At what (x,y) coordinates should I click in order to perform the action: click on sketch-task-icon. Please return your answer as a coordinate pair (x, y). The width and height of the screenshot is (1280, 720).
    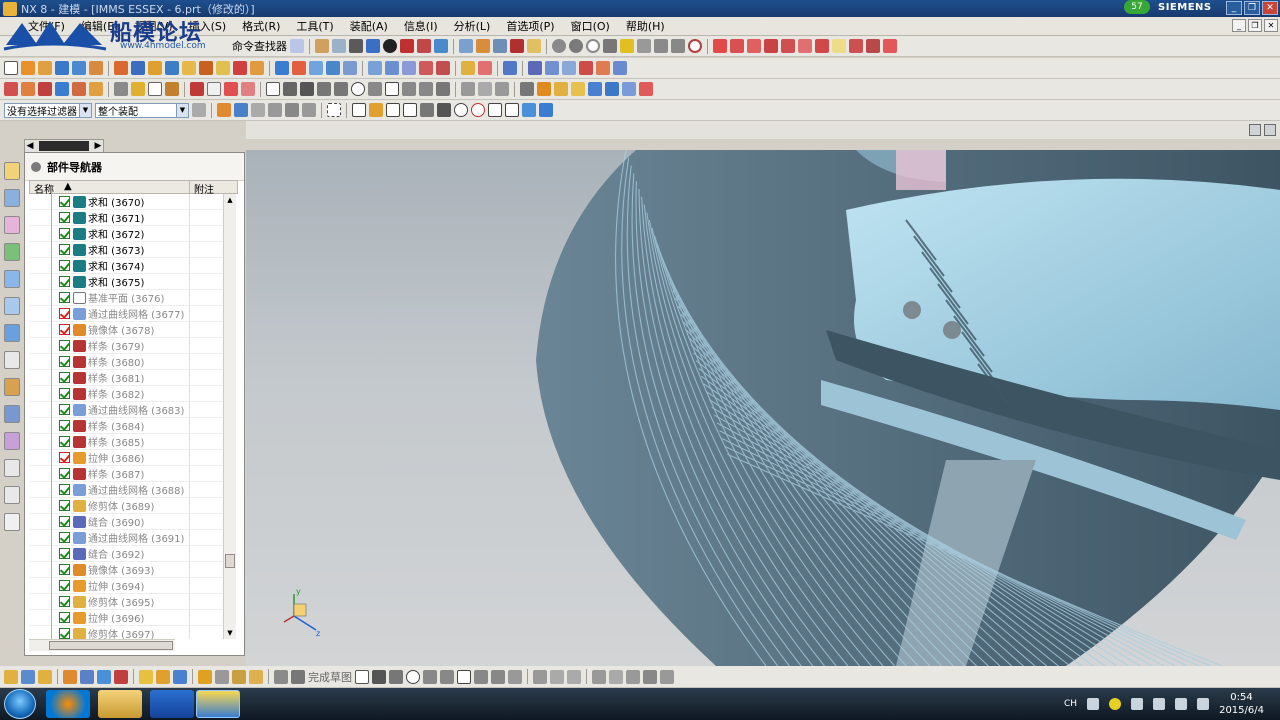
    Looking at the image, I should click on (281, 676).